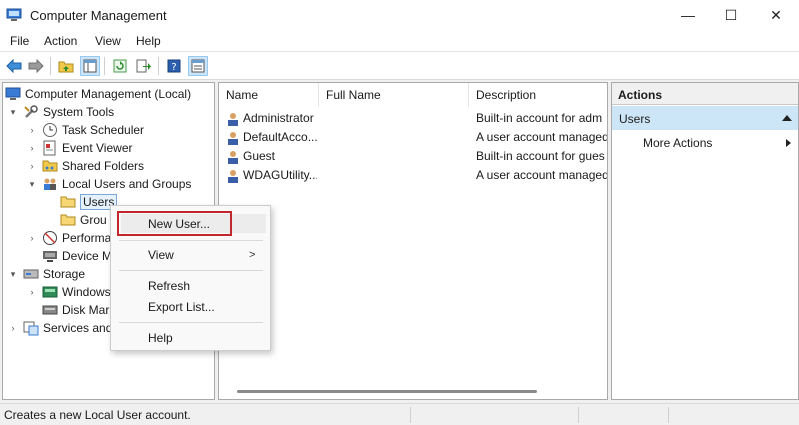 This screenshot has width=799, height=425. I want to click on tree-item-performance: Performa, so click(76, 238).